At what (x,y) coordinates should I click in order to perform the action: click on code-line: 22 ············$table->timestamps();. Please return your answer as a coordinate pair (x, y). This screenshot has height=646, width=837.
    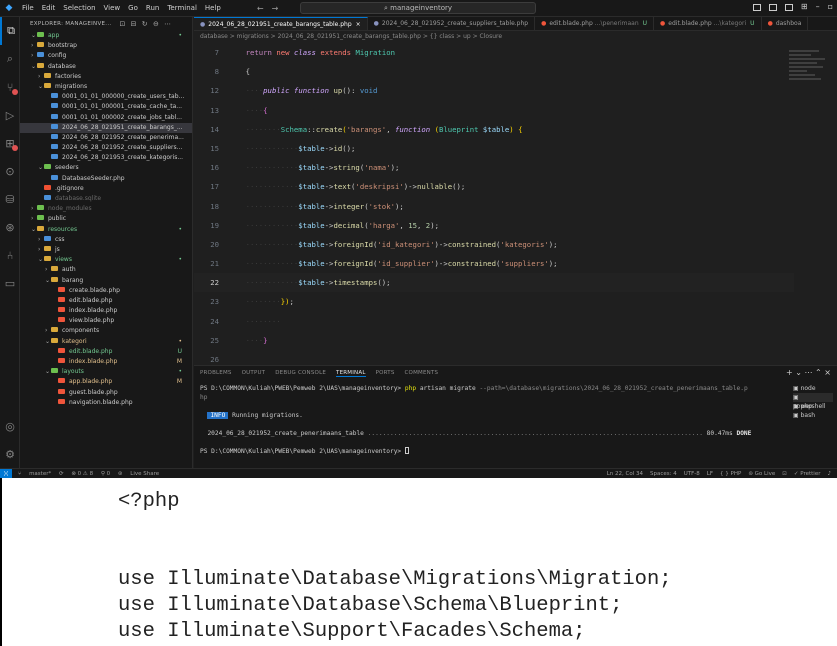
    Looking at the image, I should click on (494, 283).